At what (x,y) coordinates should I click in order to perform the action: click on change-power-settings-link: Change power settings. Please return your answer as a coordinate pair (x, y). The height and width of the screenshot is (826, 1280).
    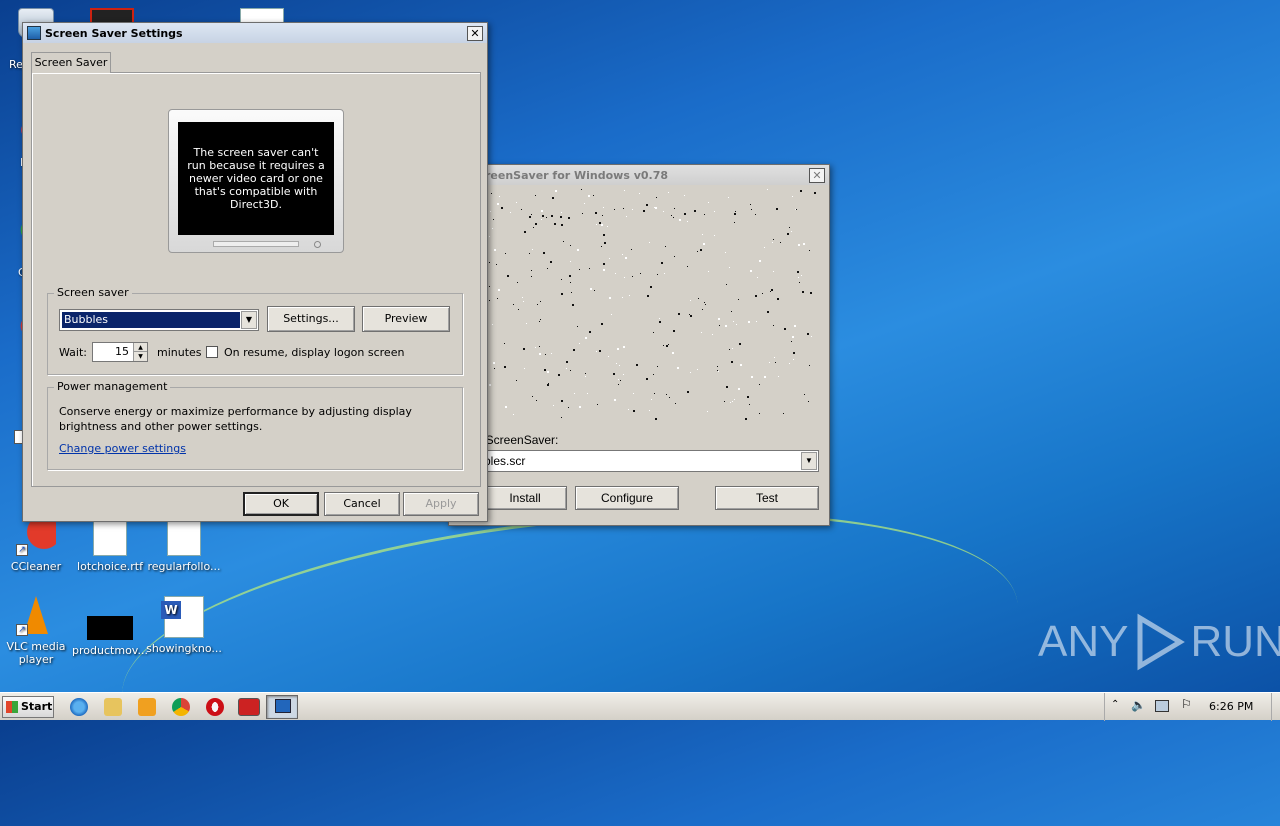
    Looking at the image, I should click on (122, 448).